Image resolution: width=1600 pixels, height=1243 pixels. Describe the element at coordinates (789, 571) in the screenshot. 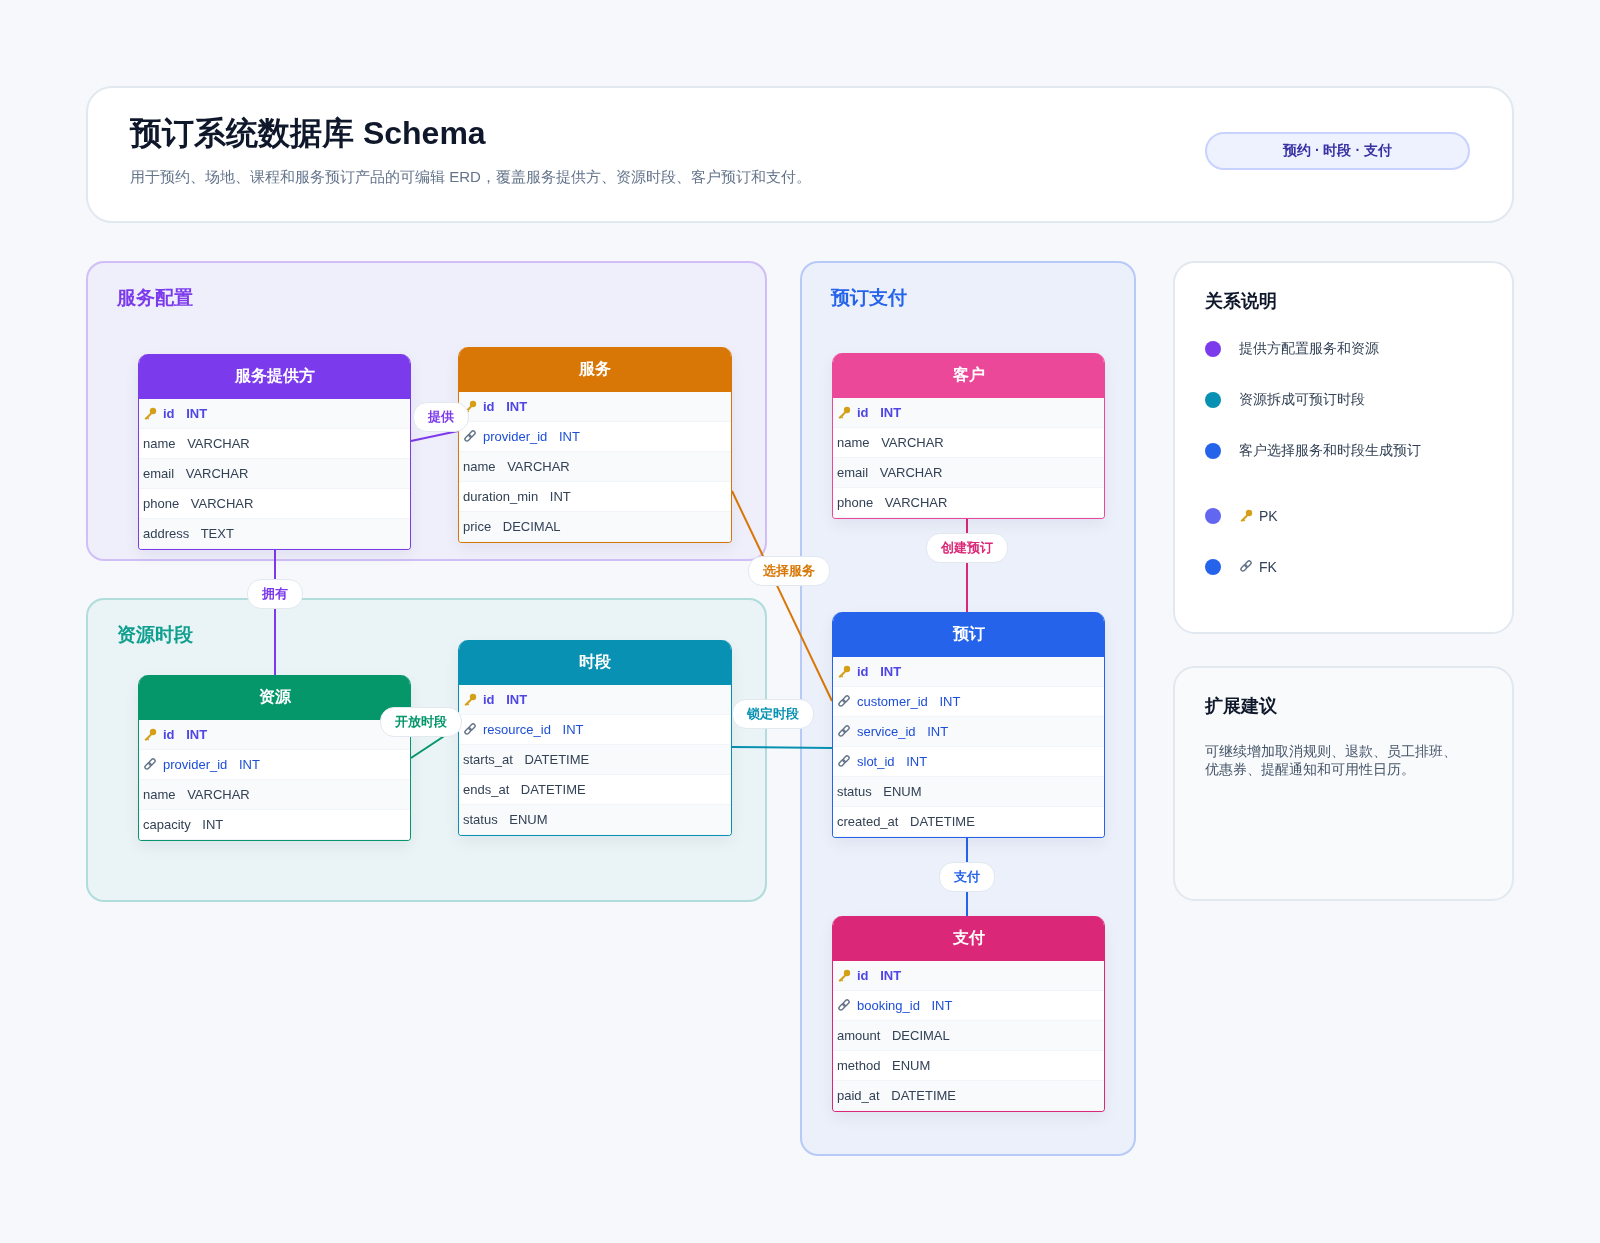

I see `relation-label: 选择服务` at that location.